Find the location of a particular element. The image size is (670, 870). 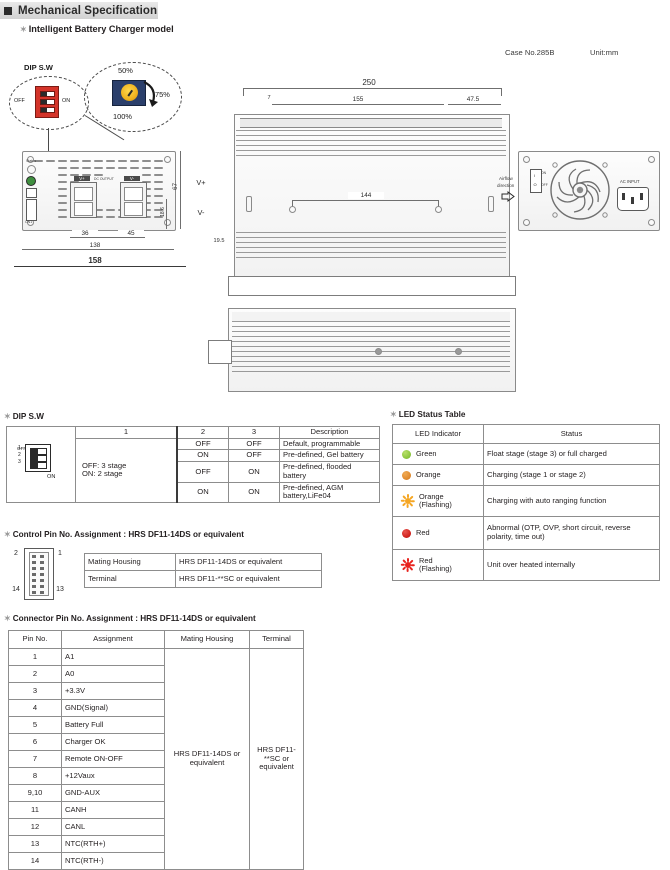

top-view-mount-hole-right is located at coordinates (438, 209).